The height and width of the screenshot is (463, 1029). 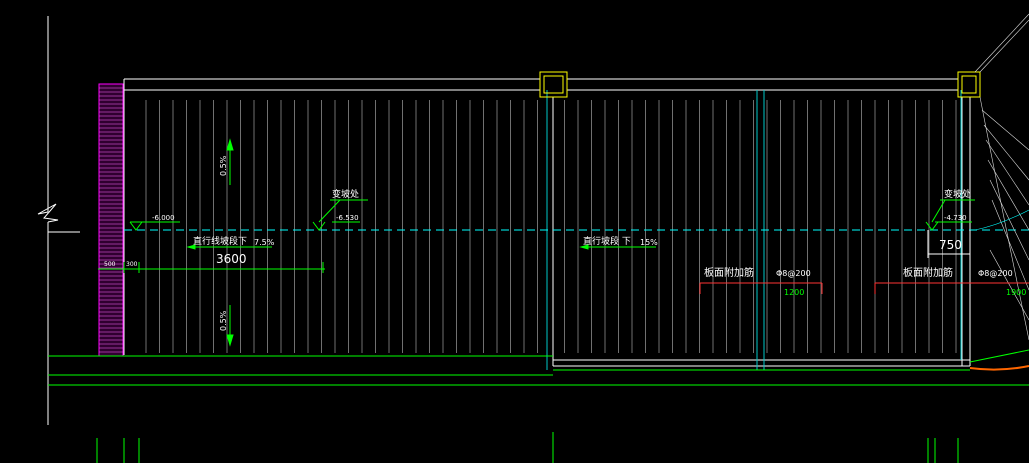 What do you see at coordinates (995, 273) in the screenshot?
I see `rebar-spec-2: Φ8@200` at bounding box center [995, 273].